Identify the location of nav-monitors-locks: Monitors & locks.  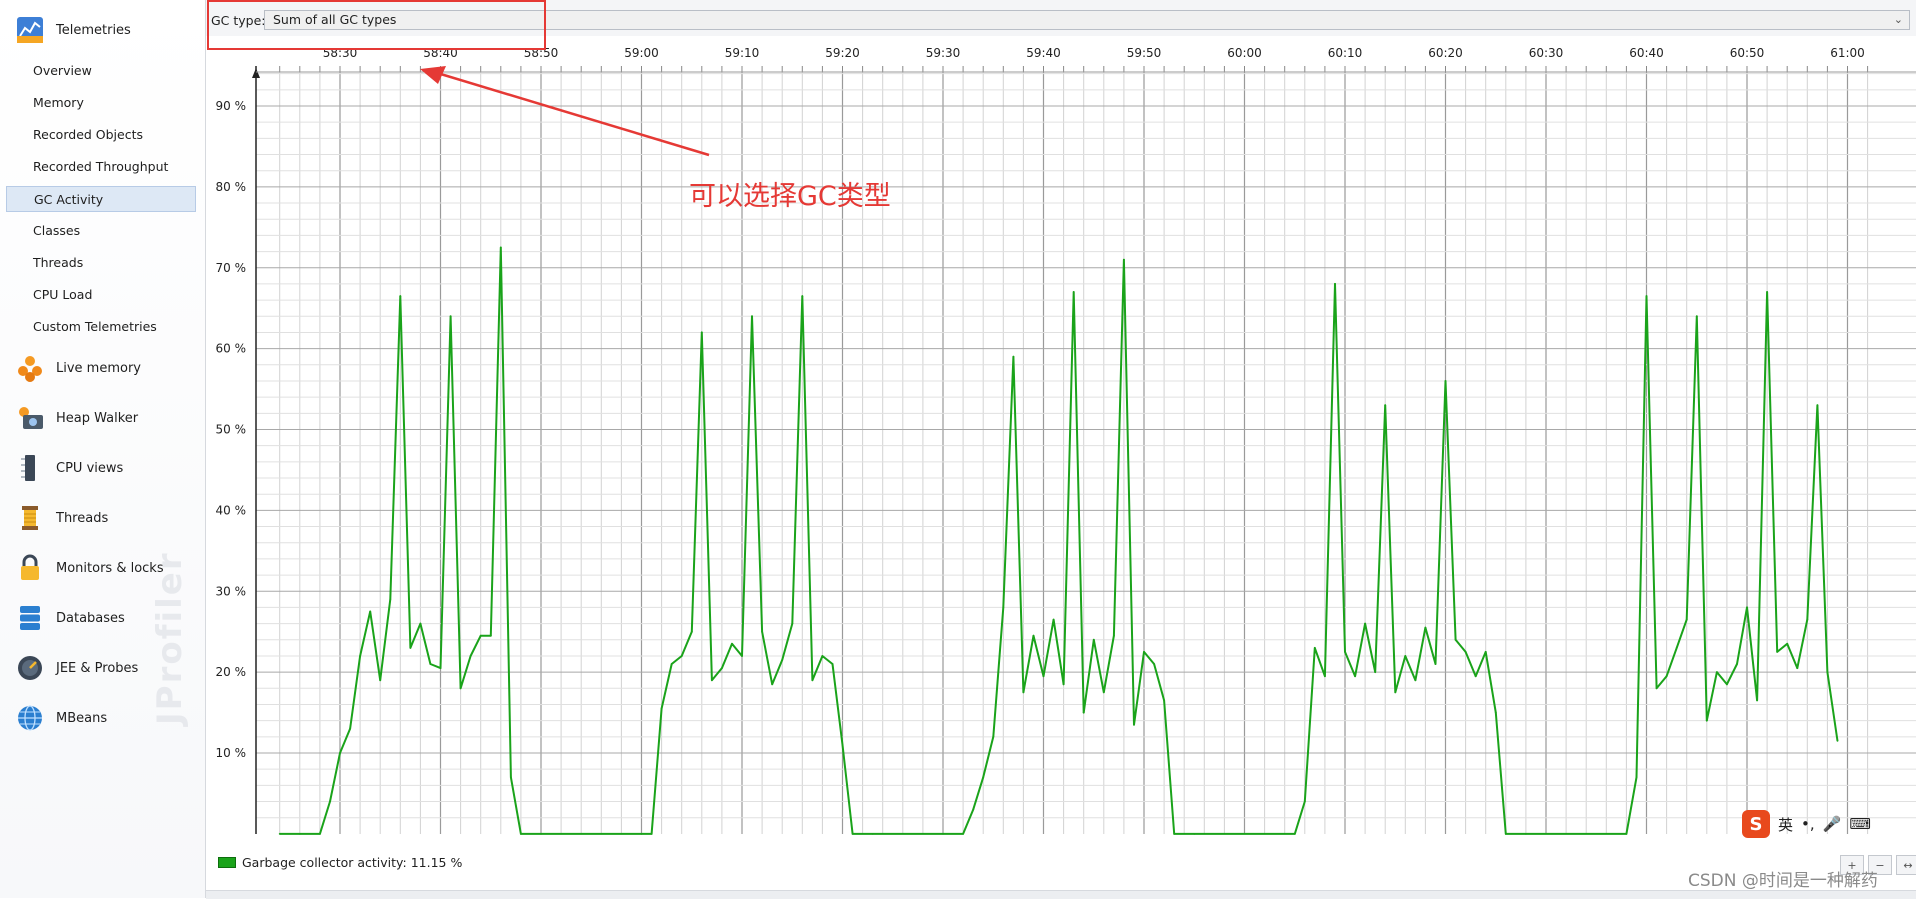
(89, 568).